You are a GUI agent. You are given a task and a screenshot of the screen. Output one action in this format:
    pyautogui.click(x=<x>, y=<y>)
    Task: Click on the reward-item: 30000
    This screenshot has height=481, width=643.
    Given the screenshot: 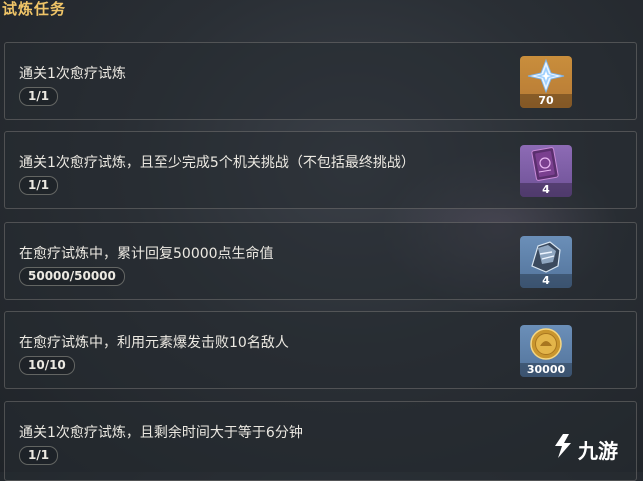 What is the action you would take?
    pyautogui.click(x=546, y=351)
    